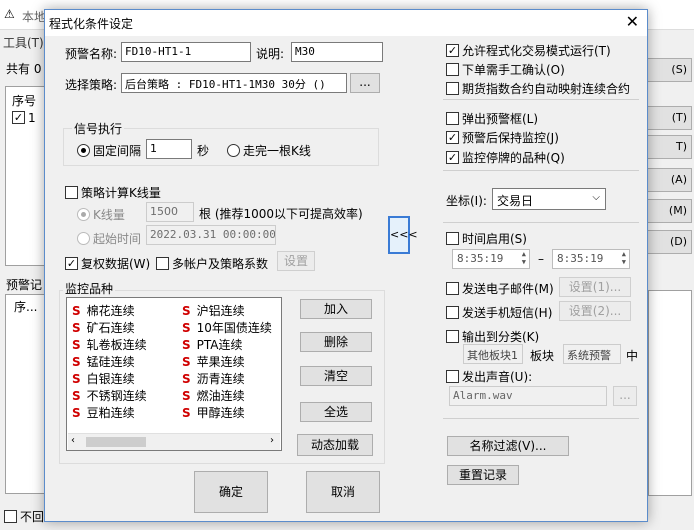  I want to click on monitor-list-item: S 矿石连续, so click(103, 327).